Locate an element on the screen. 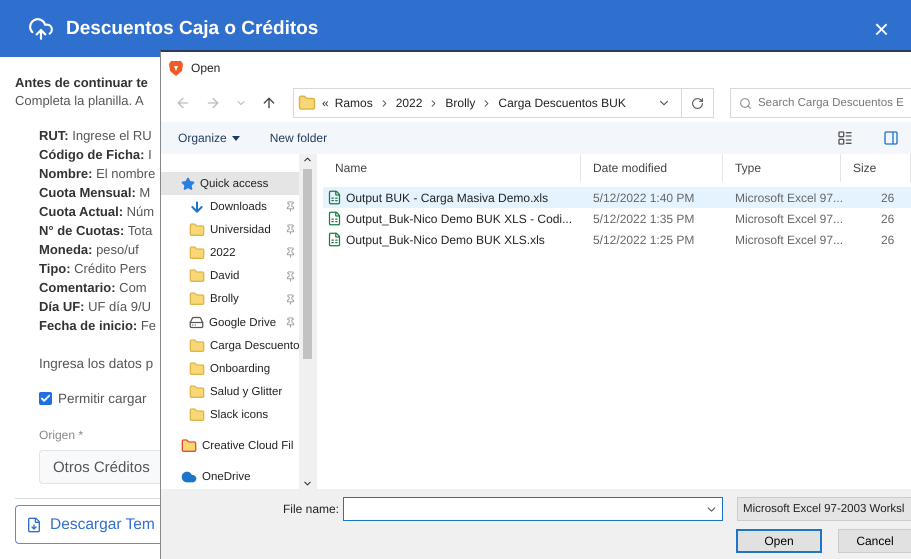 This screenshot has height=559, width=911. breadcrumb: Carga Descuentos BUK is located at coordinates (562, 103).